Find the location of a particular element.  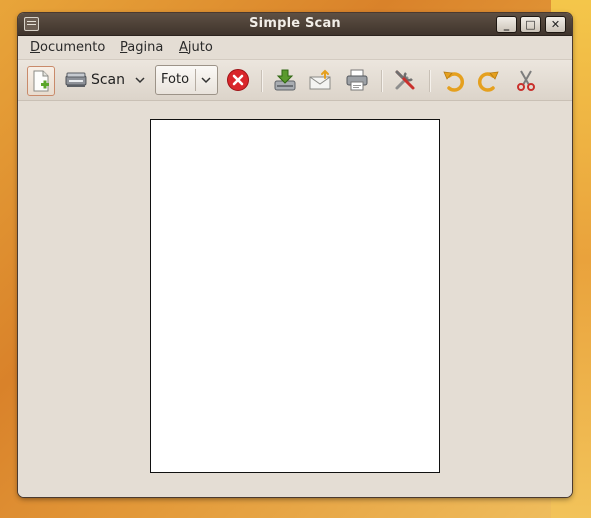

crop-icon is located at coordinates (526, 80).